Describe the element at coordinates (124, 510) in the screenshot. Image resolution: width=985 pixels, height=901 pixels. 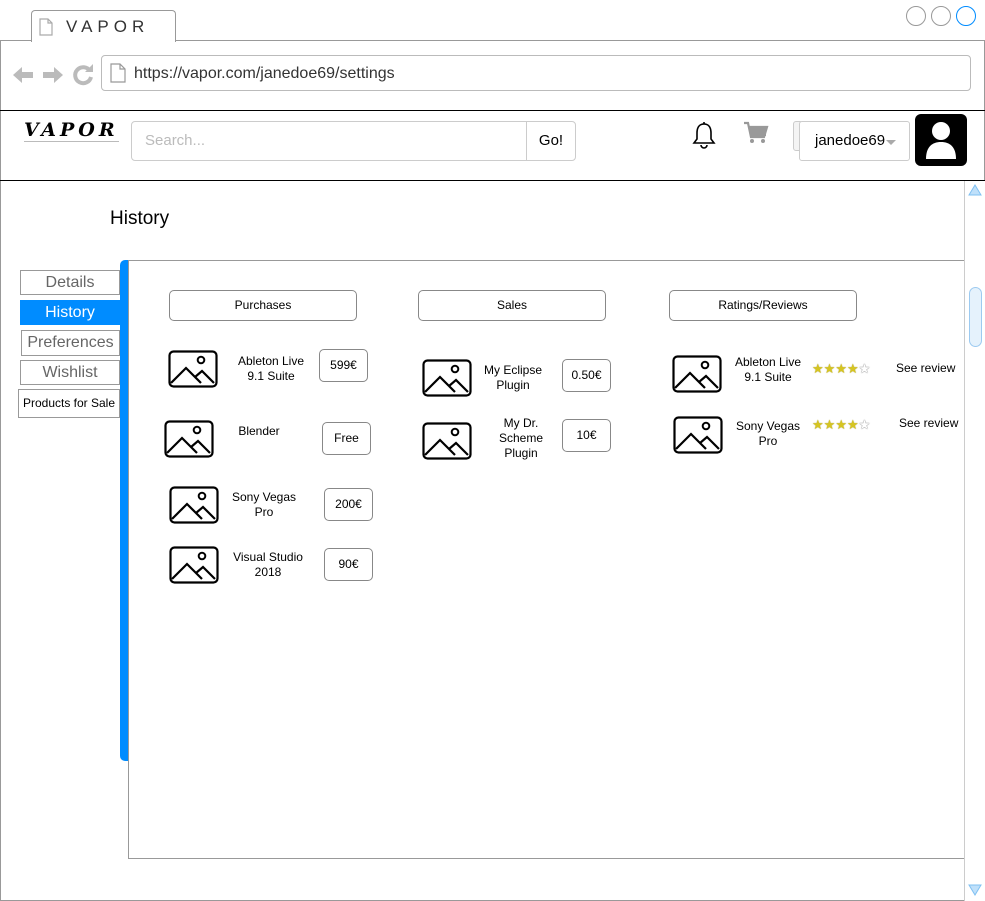
I see `panel-accent-bar` at that location.